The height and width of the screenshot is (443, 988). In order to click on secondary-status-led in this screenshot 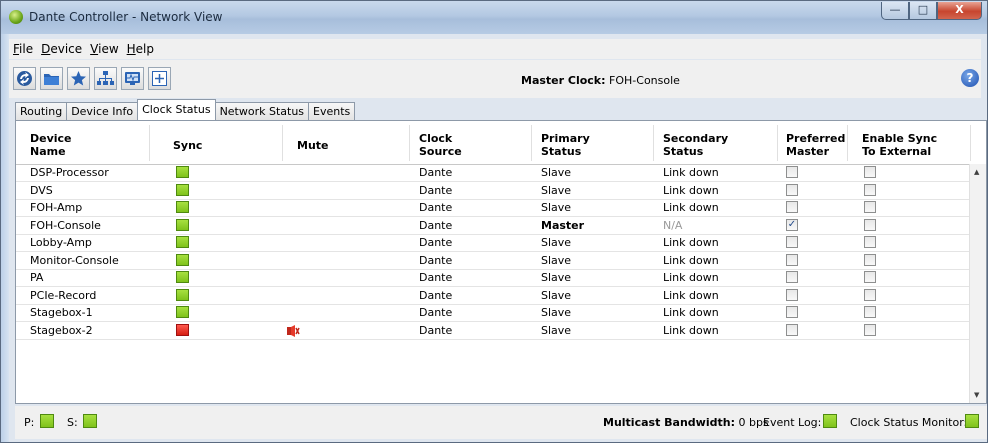, I will do `click(90, 421)`.